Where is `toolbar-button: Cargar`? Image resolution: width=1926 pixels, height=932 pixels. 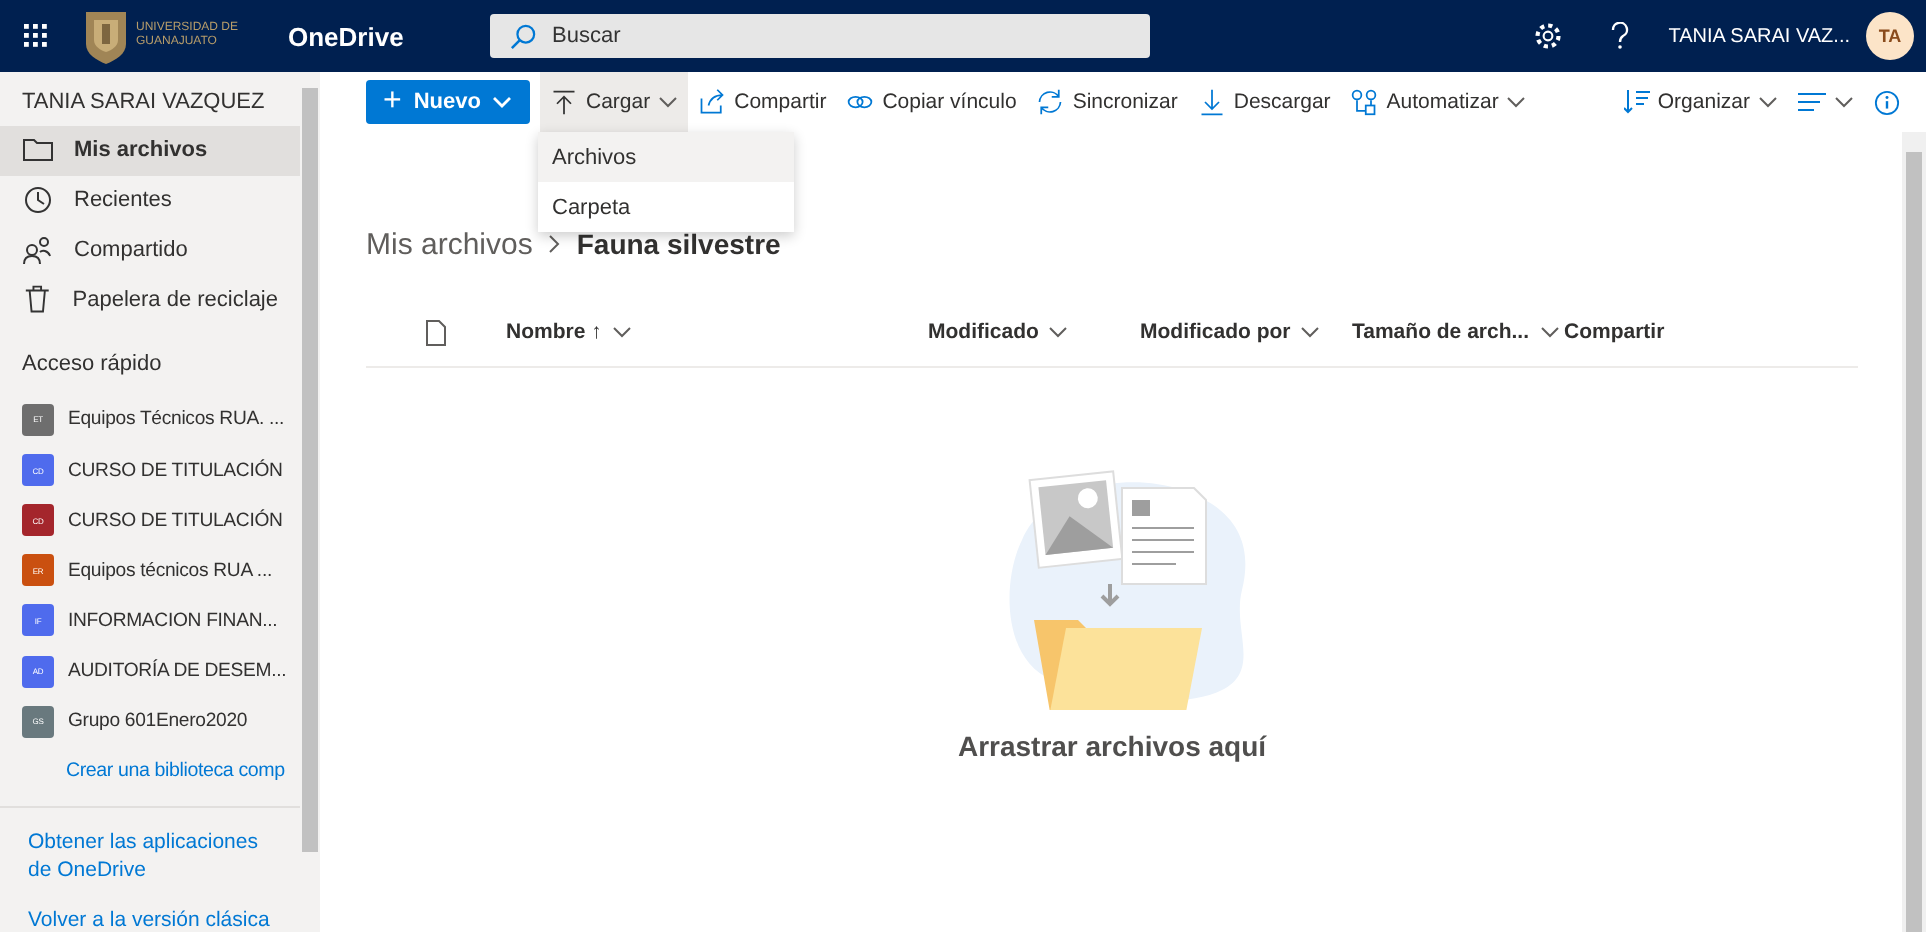
toolbar-button: Cargar is located at coordinates (614, 102).